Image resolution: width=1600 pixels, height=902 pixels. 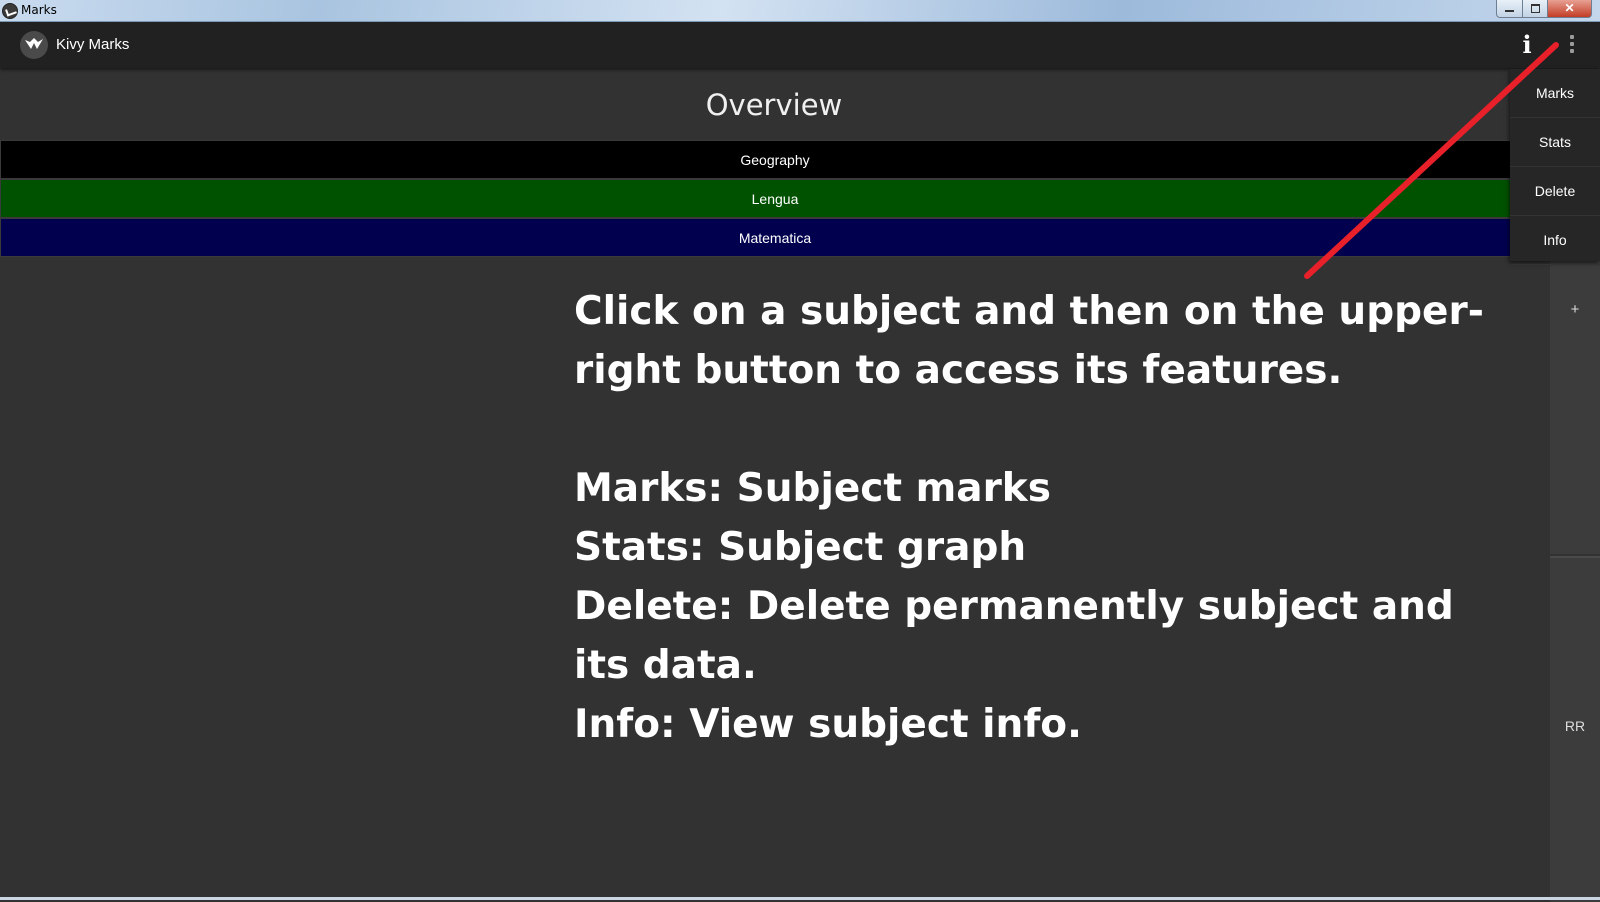 I want to click on page-title: Overview, so click(x=774, y=105).